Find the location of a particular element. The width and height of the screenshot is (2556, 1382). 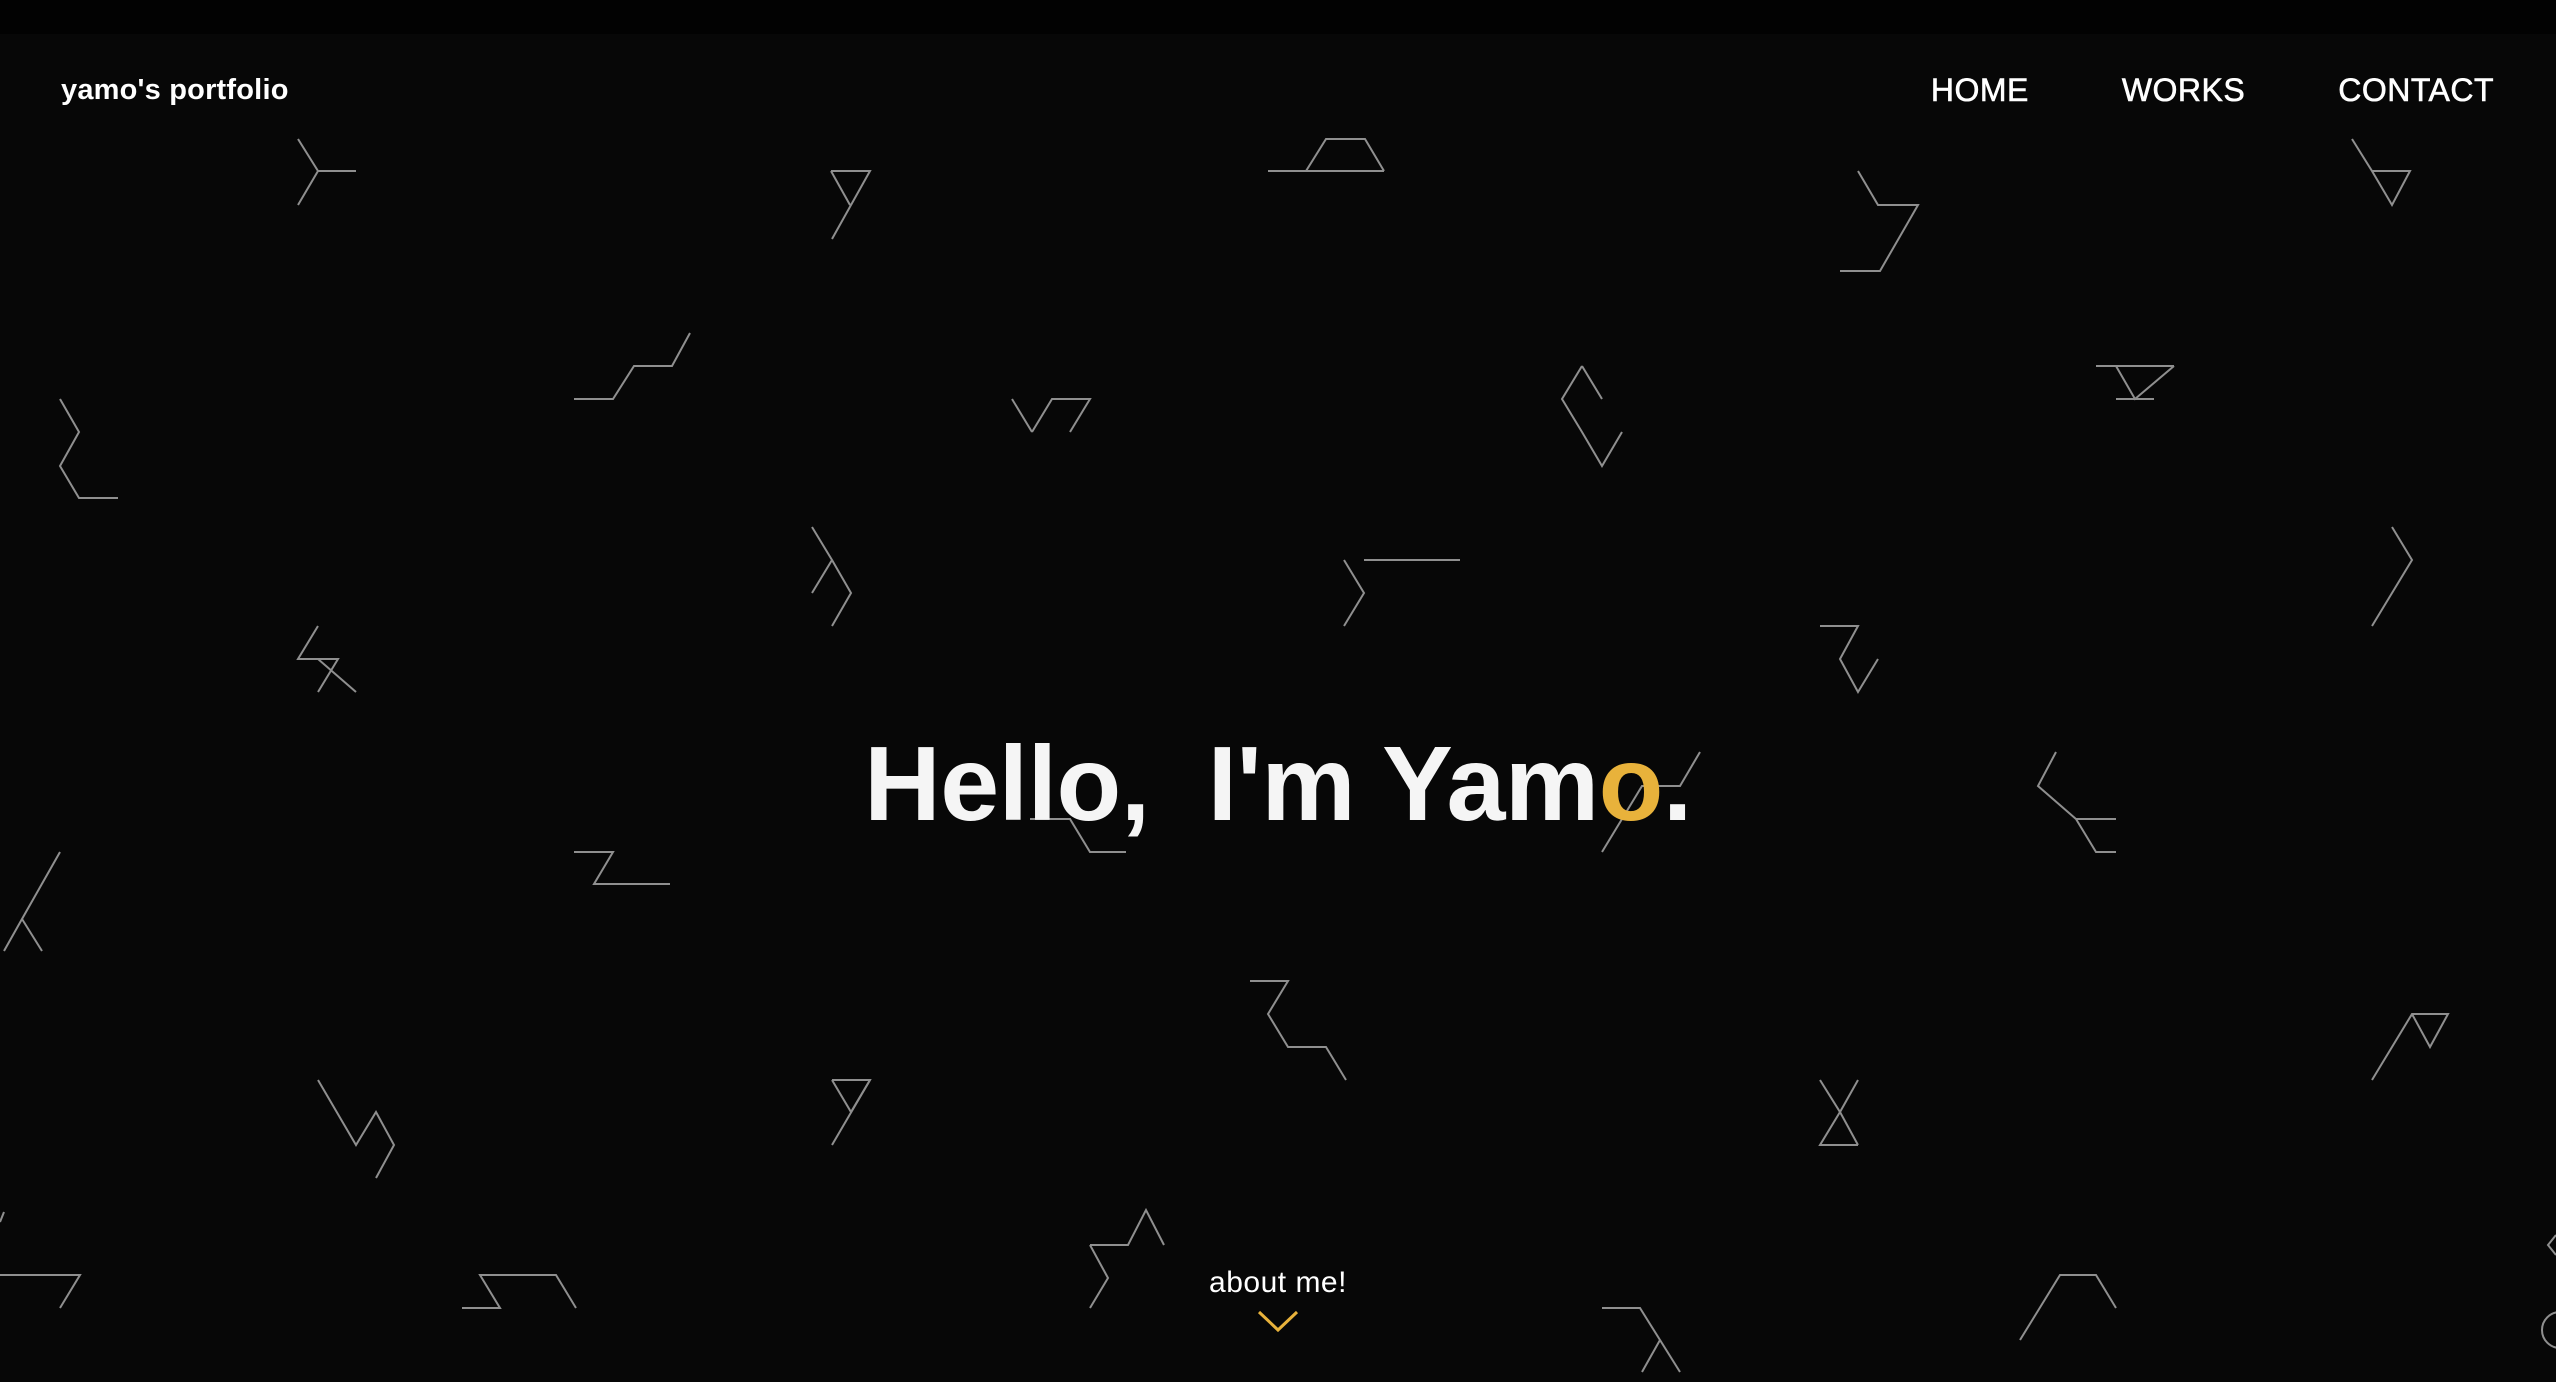

nav-link-contact: CONTACT is located at coordinates (2416, 90).